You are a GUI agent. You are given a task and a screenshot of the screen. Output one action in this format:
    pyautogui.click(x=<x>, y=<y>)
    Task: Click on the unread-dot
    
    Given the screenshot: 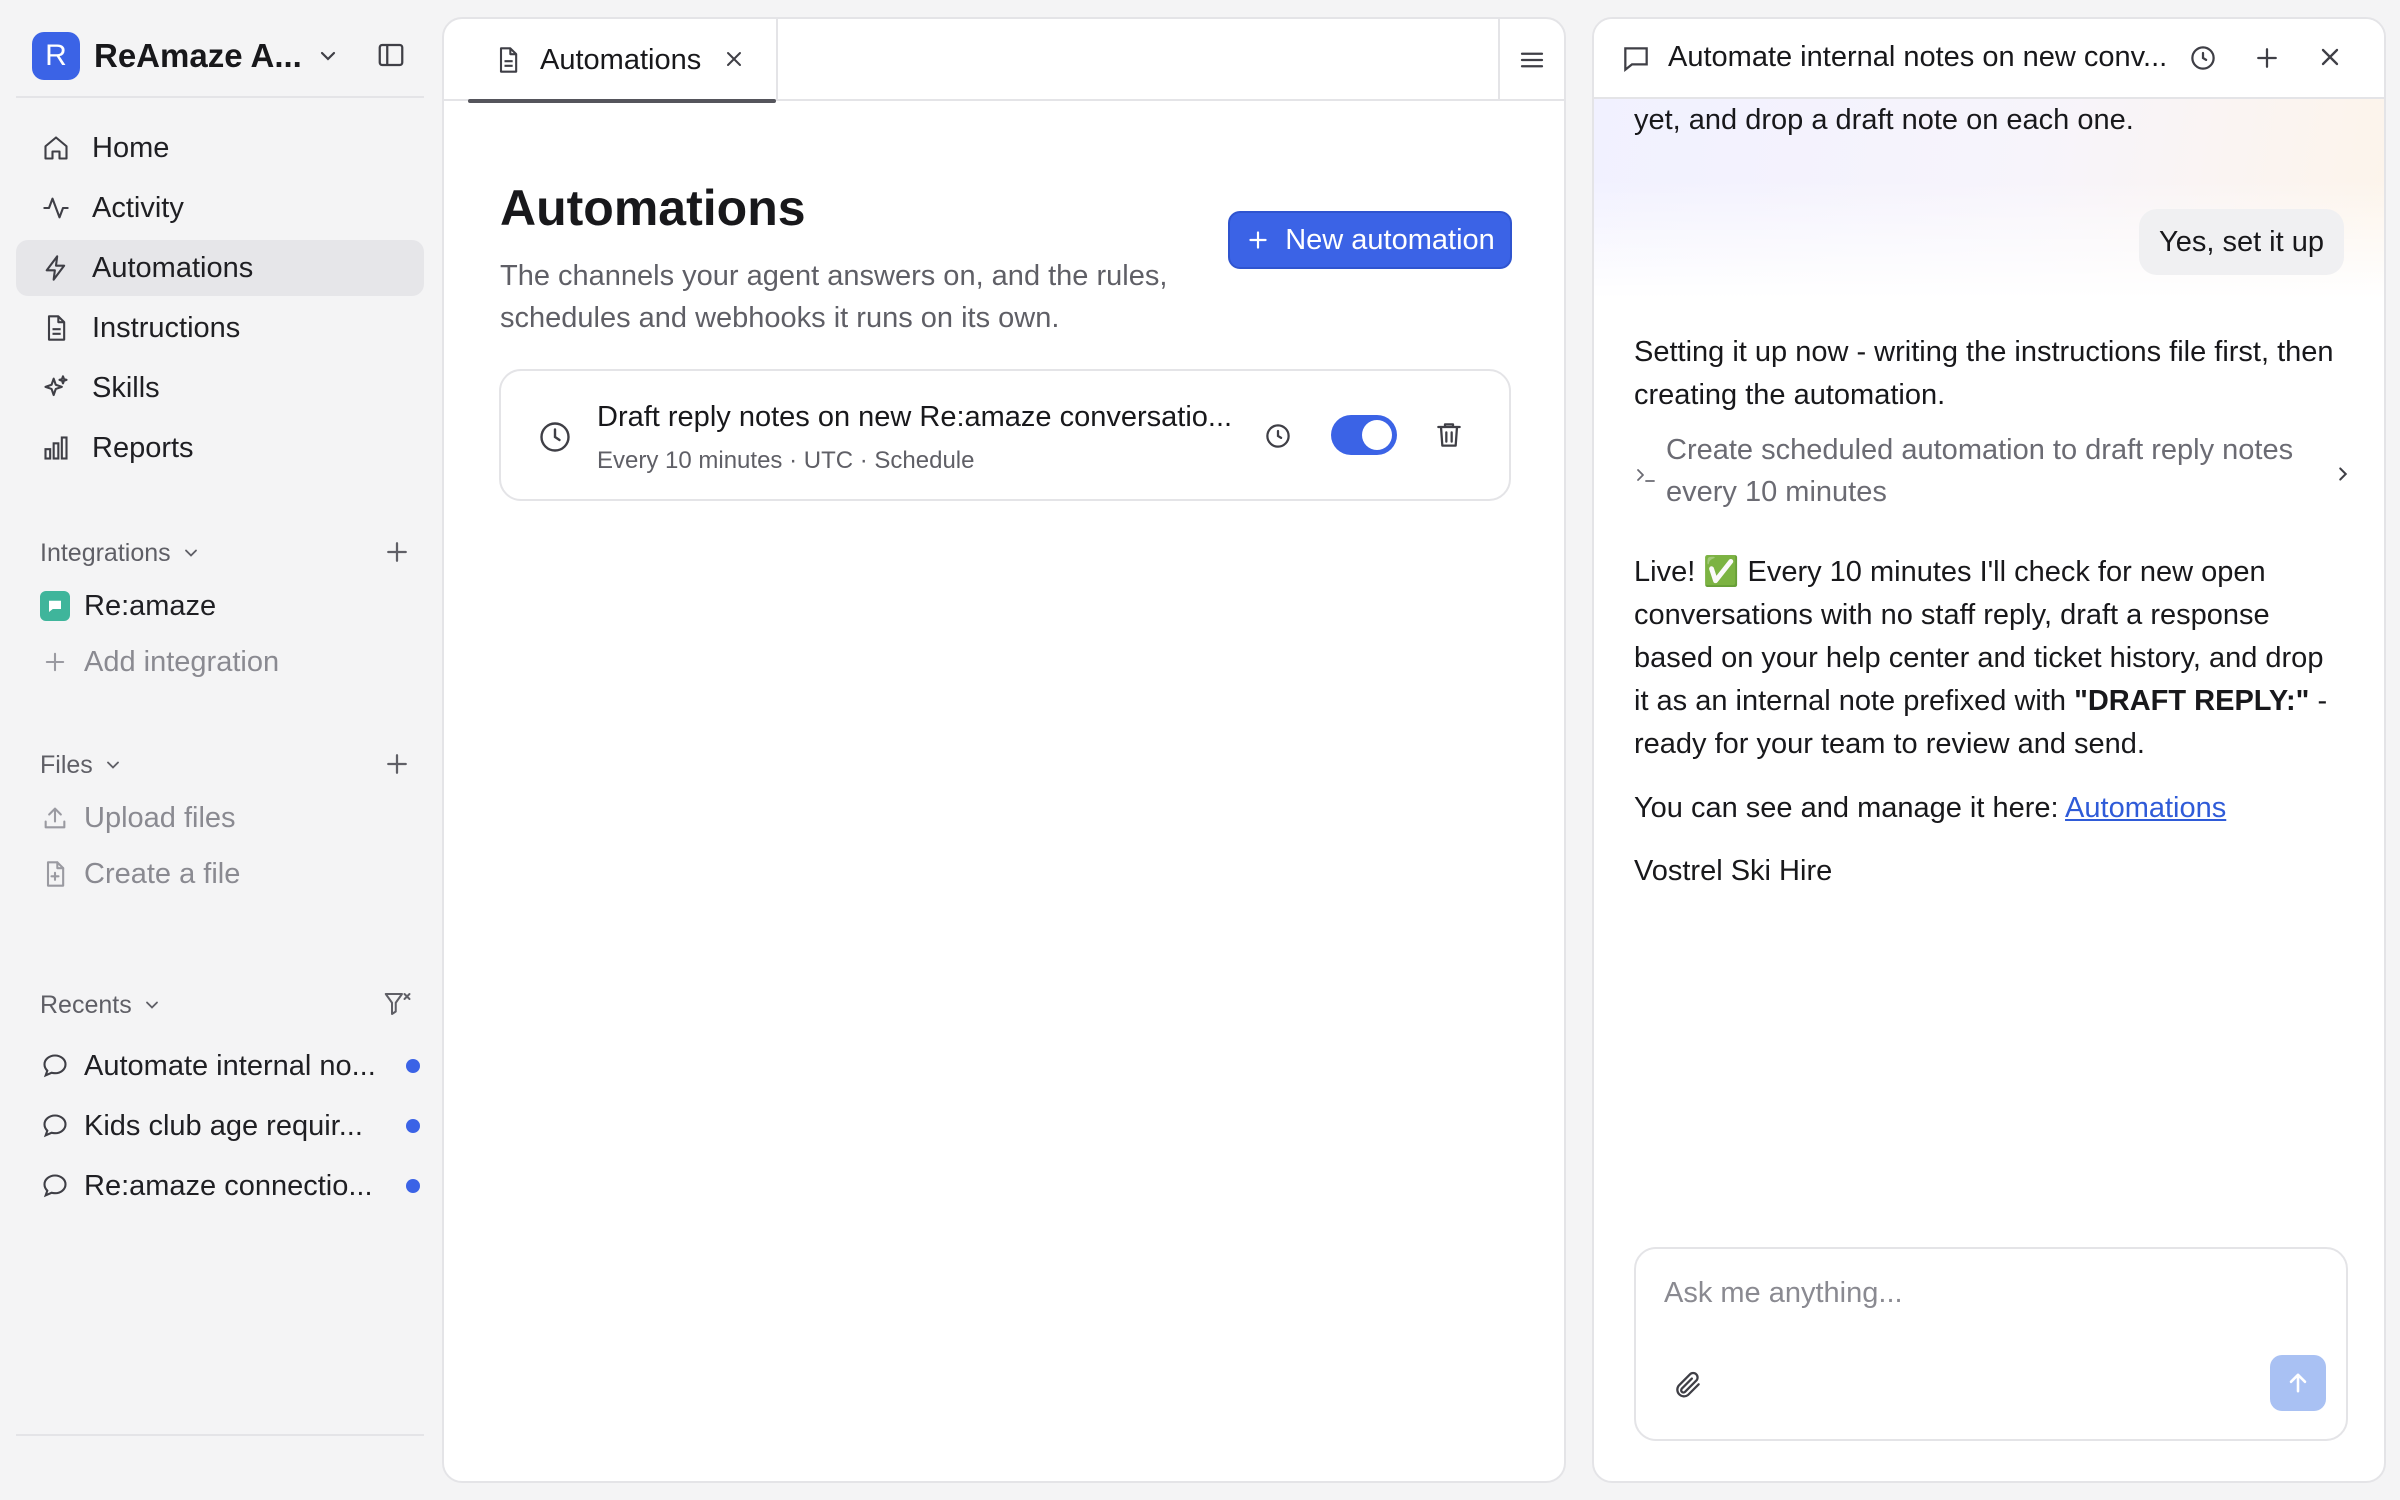 What is the action you would take?
    pyautogui.click(x=413, y=1186)
    